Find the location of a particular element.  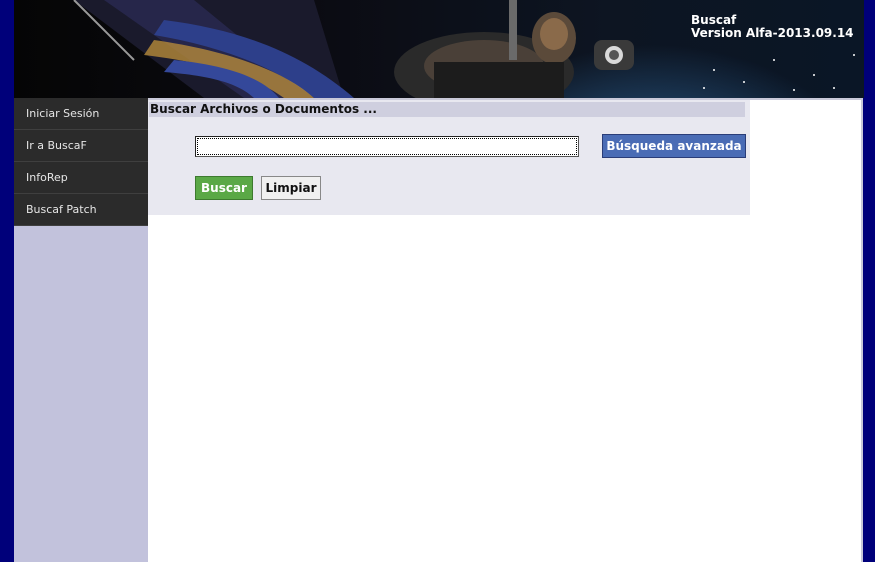

app-name: Buscaf is located at coordinates (714, 20).